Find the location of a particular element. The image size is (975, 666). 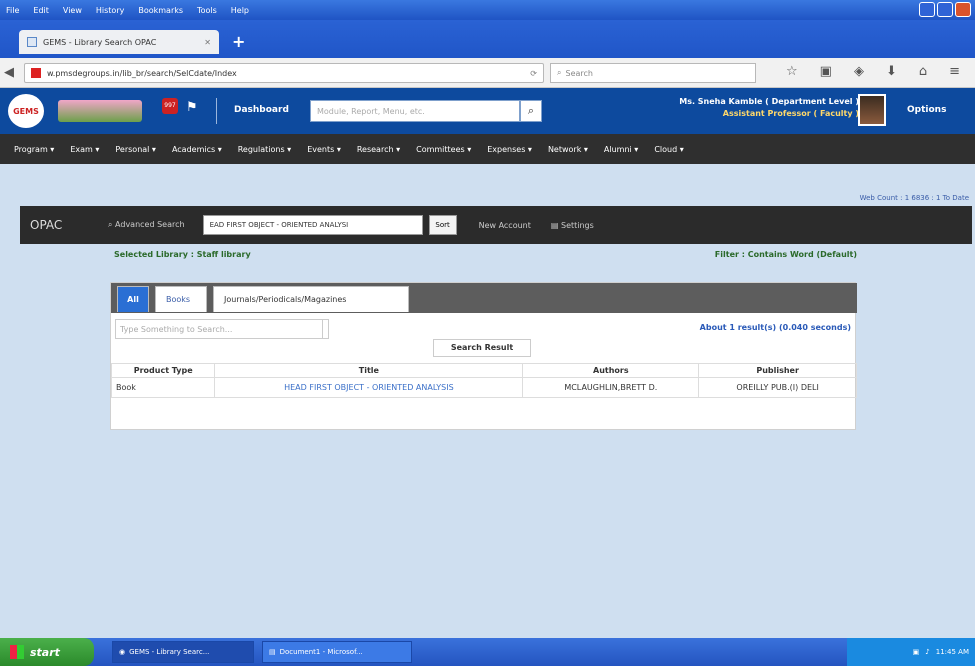

menu-bookmarks: Bookmarks is located at coordinates (160, 10).